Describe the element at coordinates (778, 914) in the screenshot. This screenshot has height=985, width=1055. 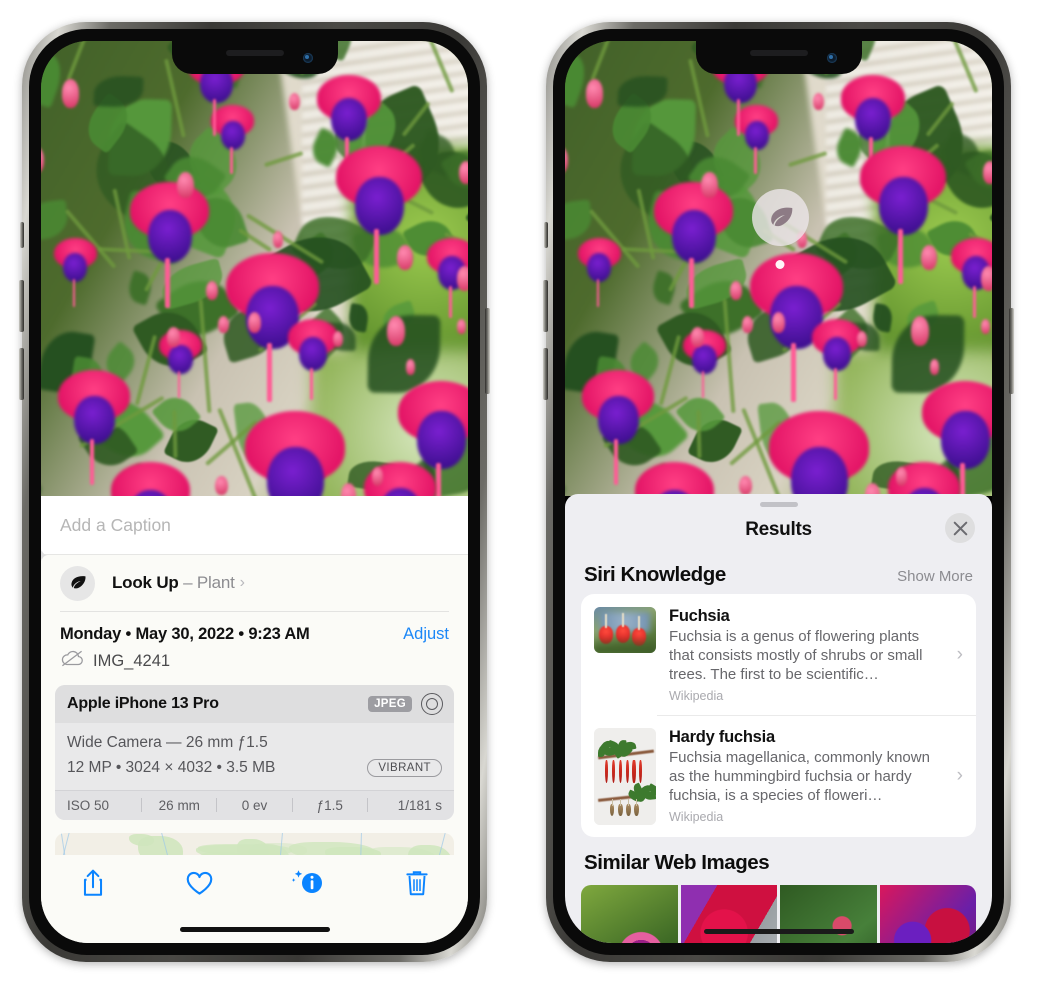
I see `similar-web-images-grid` at that location.